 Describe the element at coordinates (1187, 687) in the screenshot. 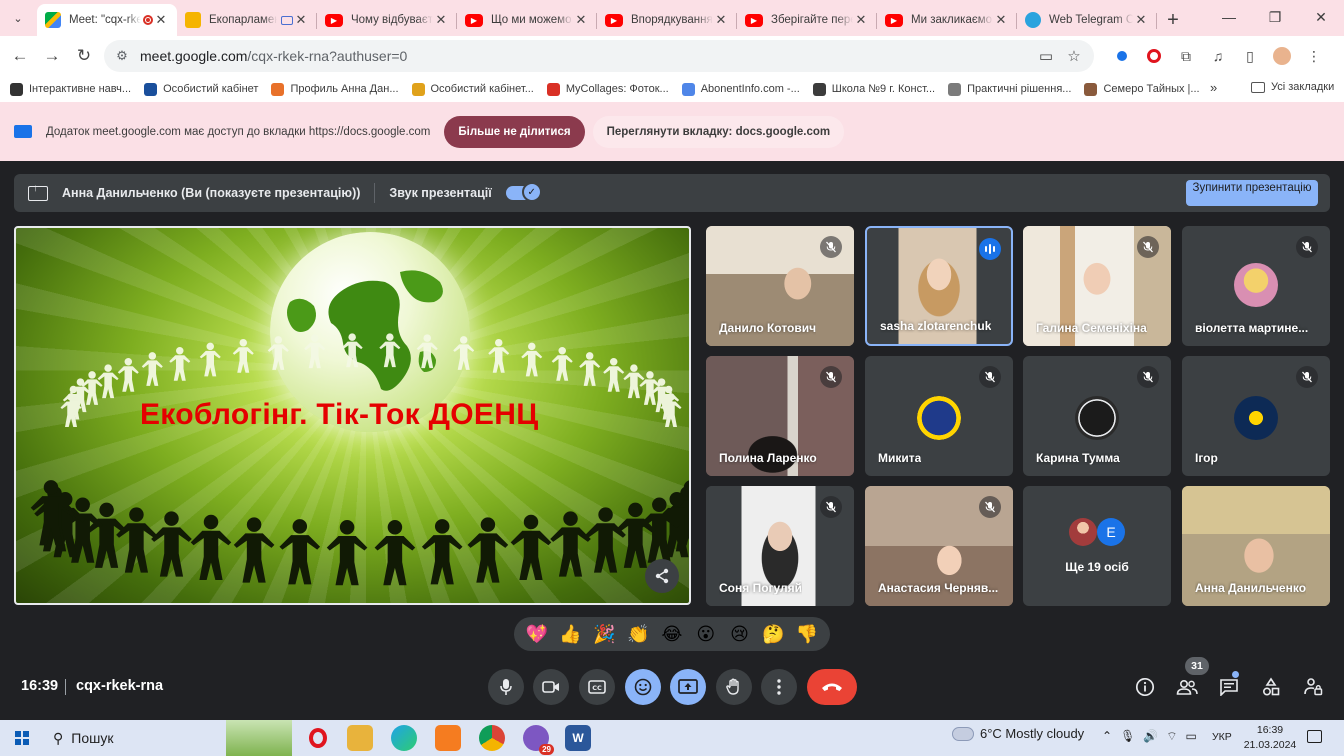

I see `people-button` at that location.